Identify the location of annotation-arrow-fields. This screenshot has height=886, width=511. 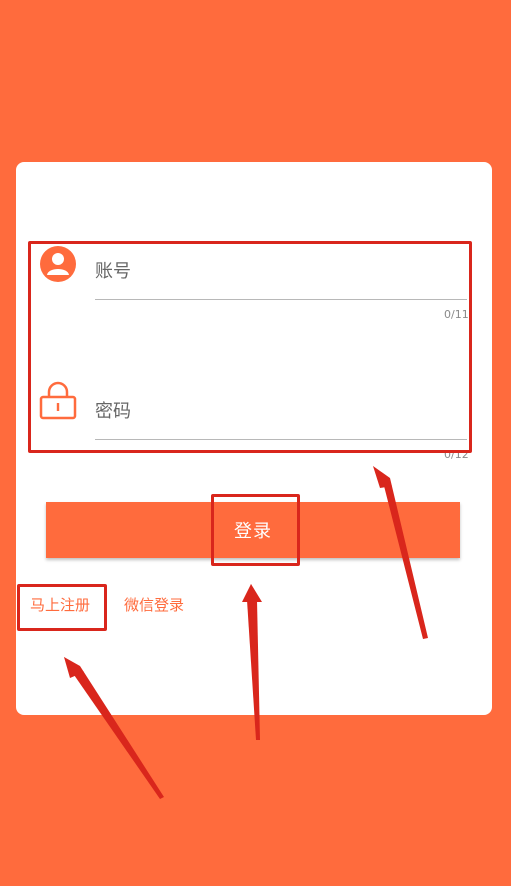
(400, 552).